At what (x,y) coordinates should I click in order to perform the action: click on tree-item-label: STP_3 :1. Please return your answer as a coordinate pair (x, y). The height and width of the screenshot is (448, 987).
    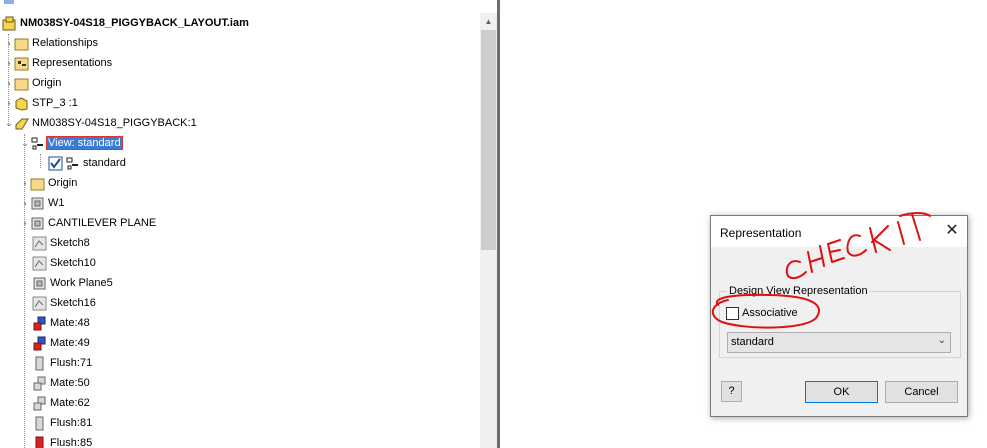
    Looking at the image, I should click on (55, 103).